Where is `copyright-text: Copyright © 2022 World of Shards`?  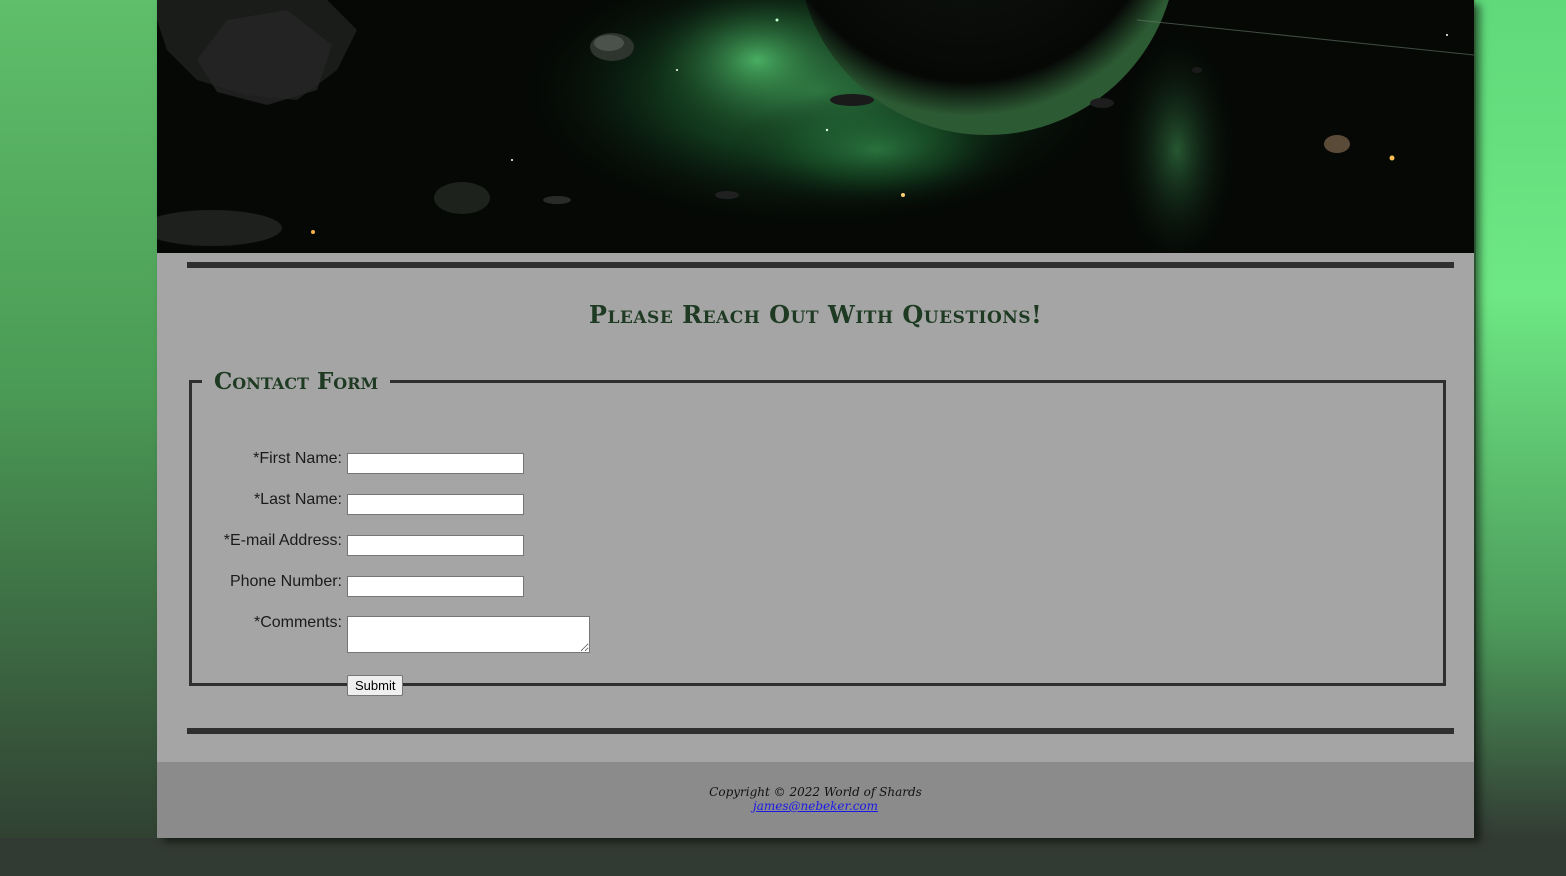 copyright-text: Copyright © 2022 World of Shards is located at coordinates (815, 792).